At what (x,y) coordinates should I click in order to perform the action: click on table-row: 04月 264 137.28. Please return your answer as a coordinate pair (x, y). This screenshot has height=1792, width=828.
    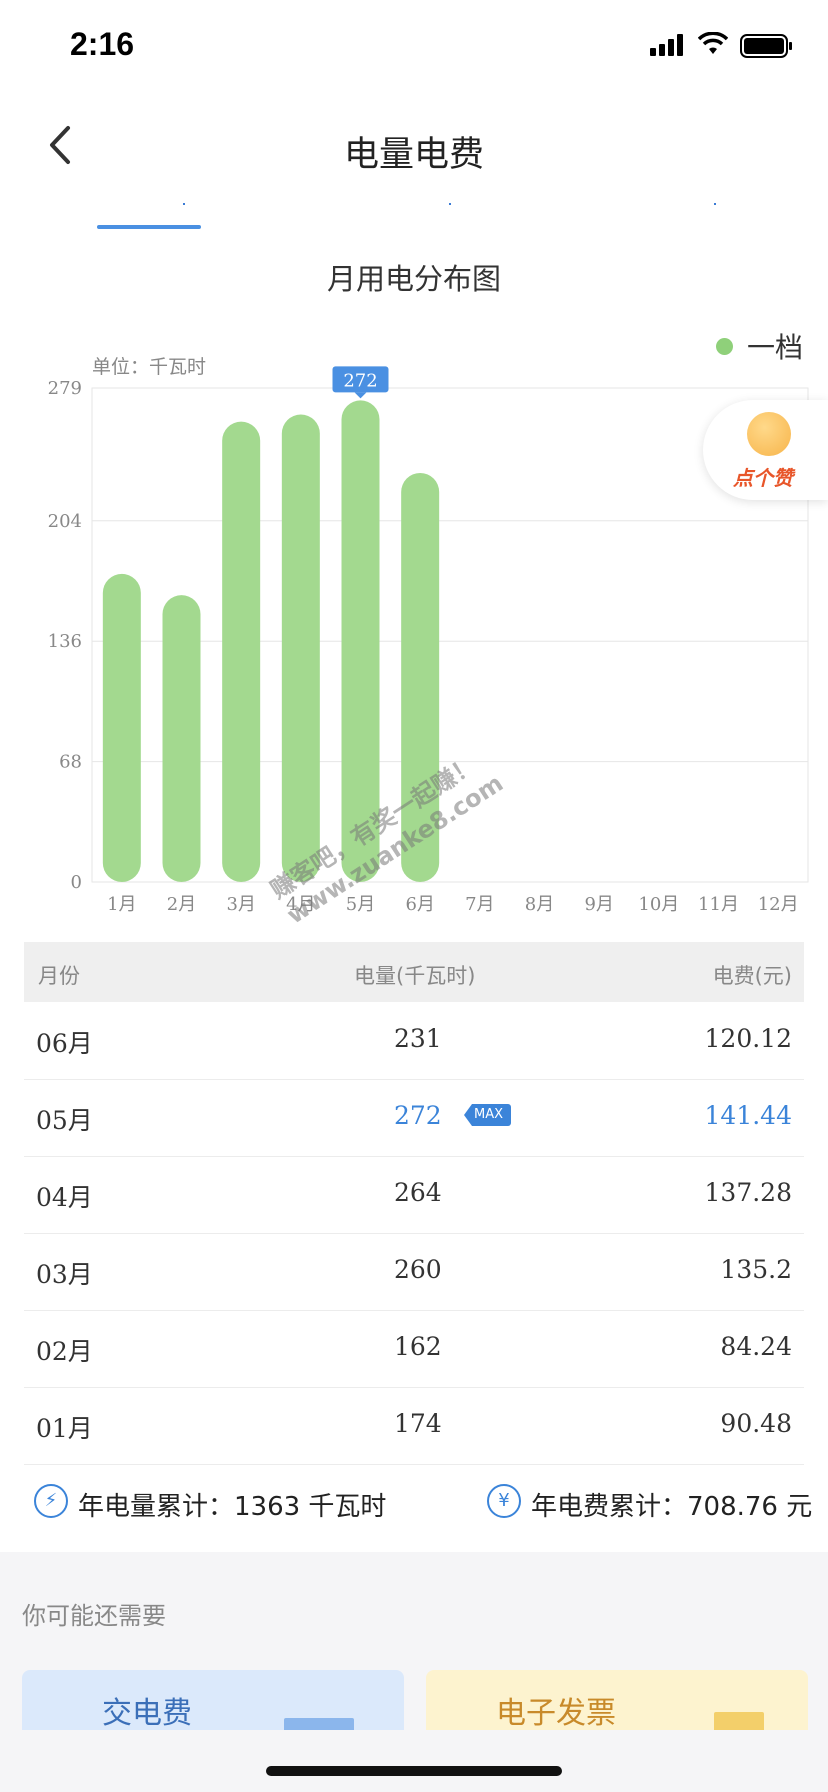
    Looking at the image, I should click on (414, 1195).